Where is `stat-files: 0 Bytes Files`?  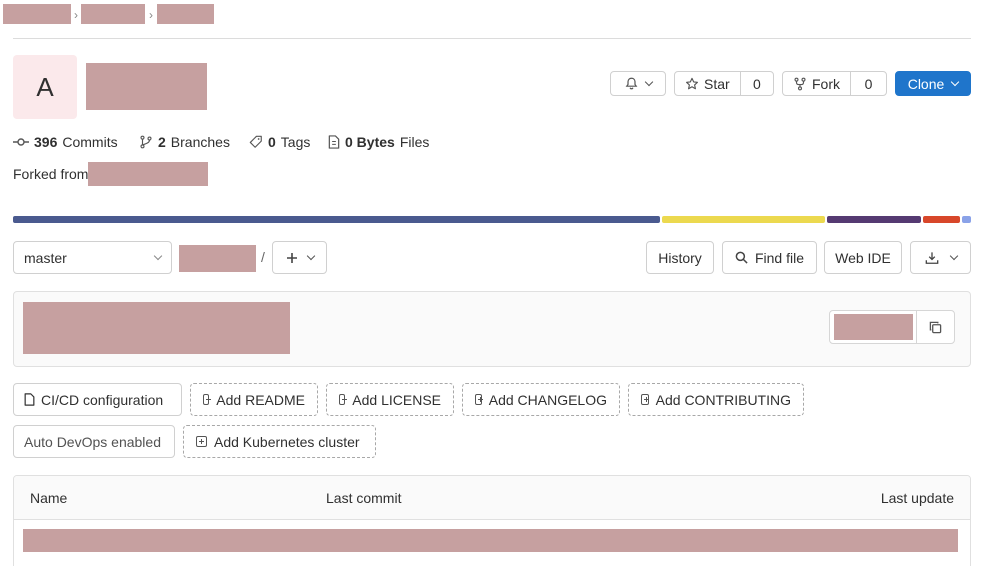
stat-files: 0 Bytes Files is located at coordinates (378, 142).